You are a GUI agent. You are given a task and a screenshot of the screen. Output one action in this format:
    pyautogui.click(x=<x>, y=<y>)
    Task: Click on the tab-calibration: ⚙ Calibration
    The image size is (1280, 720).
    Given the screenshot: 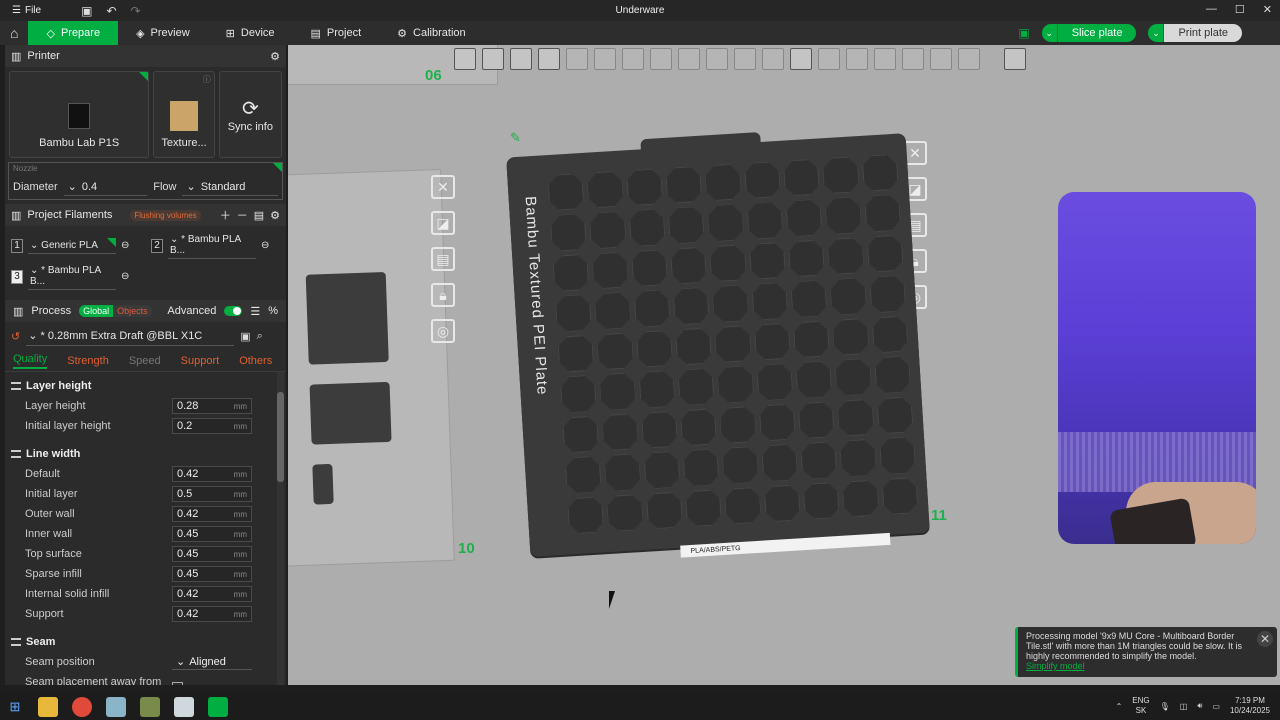 What is the action you would take?
    pyautogui.click(x=431, y=33)
    